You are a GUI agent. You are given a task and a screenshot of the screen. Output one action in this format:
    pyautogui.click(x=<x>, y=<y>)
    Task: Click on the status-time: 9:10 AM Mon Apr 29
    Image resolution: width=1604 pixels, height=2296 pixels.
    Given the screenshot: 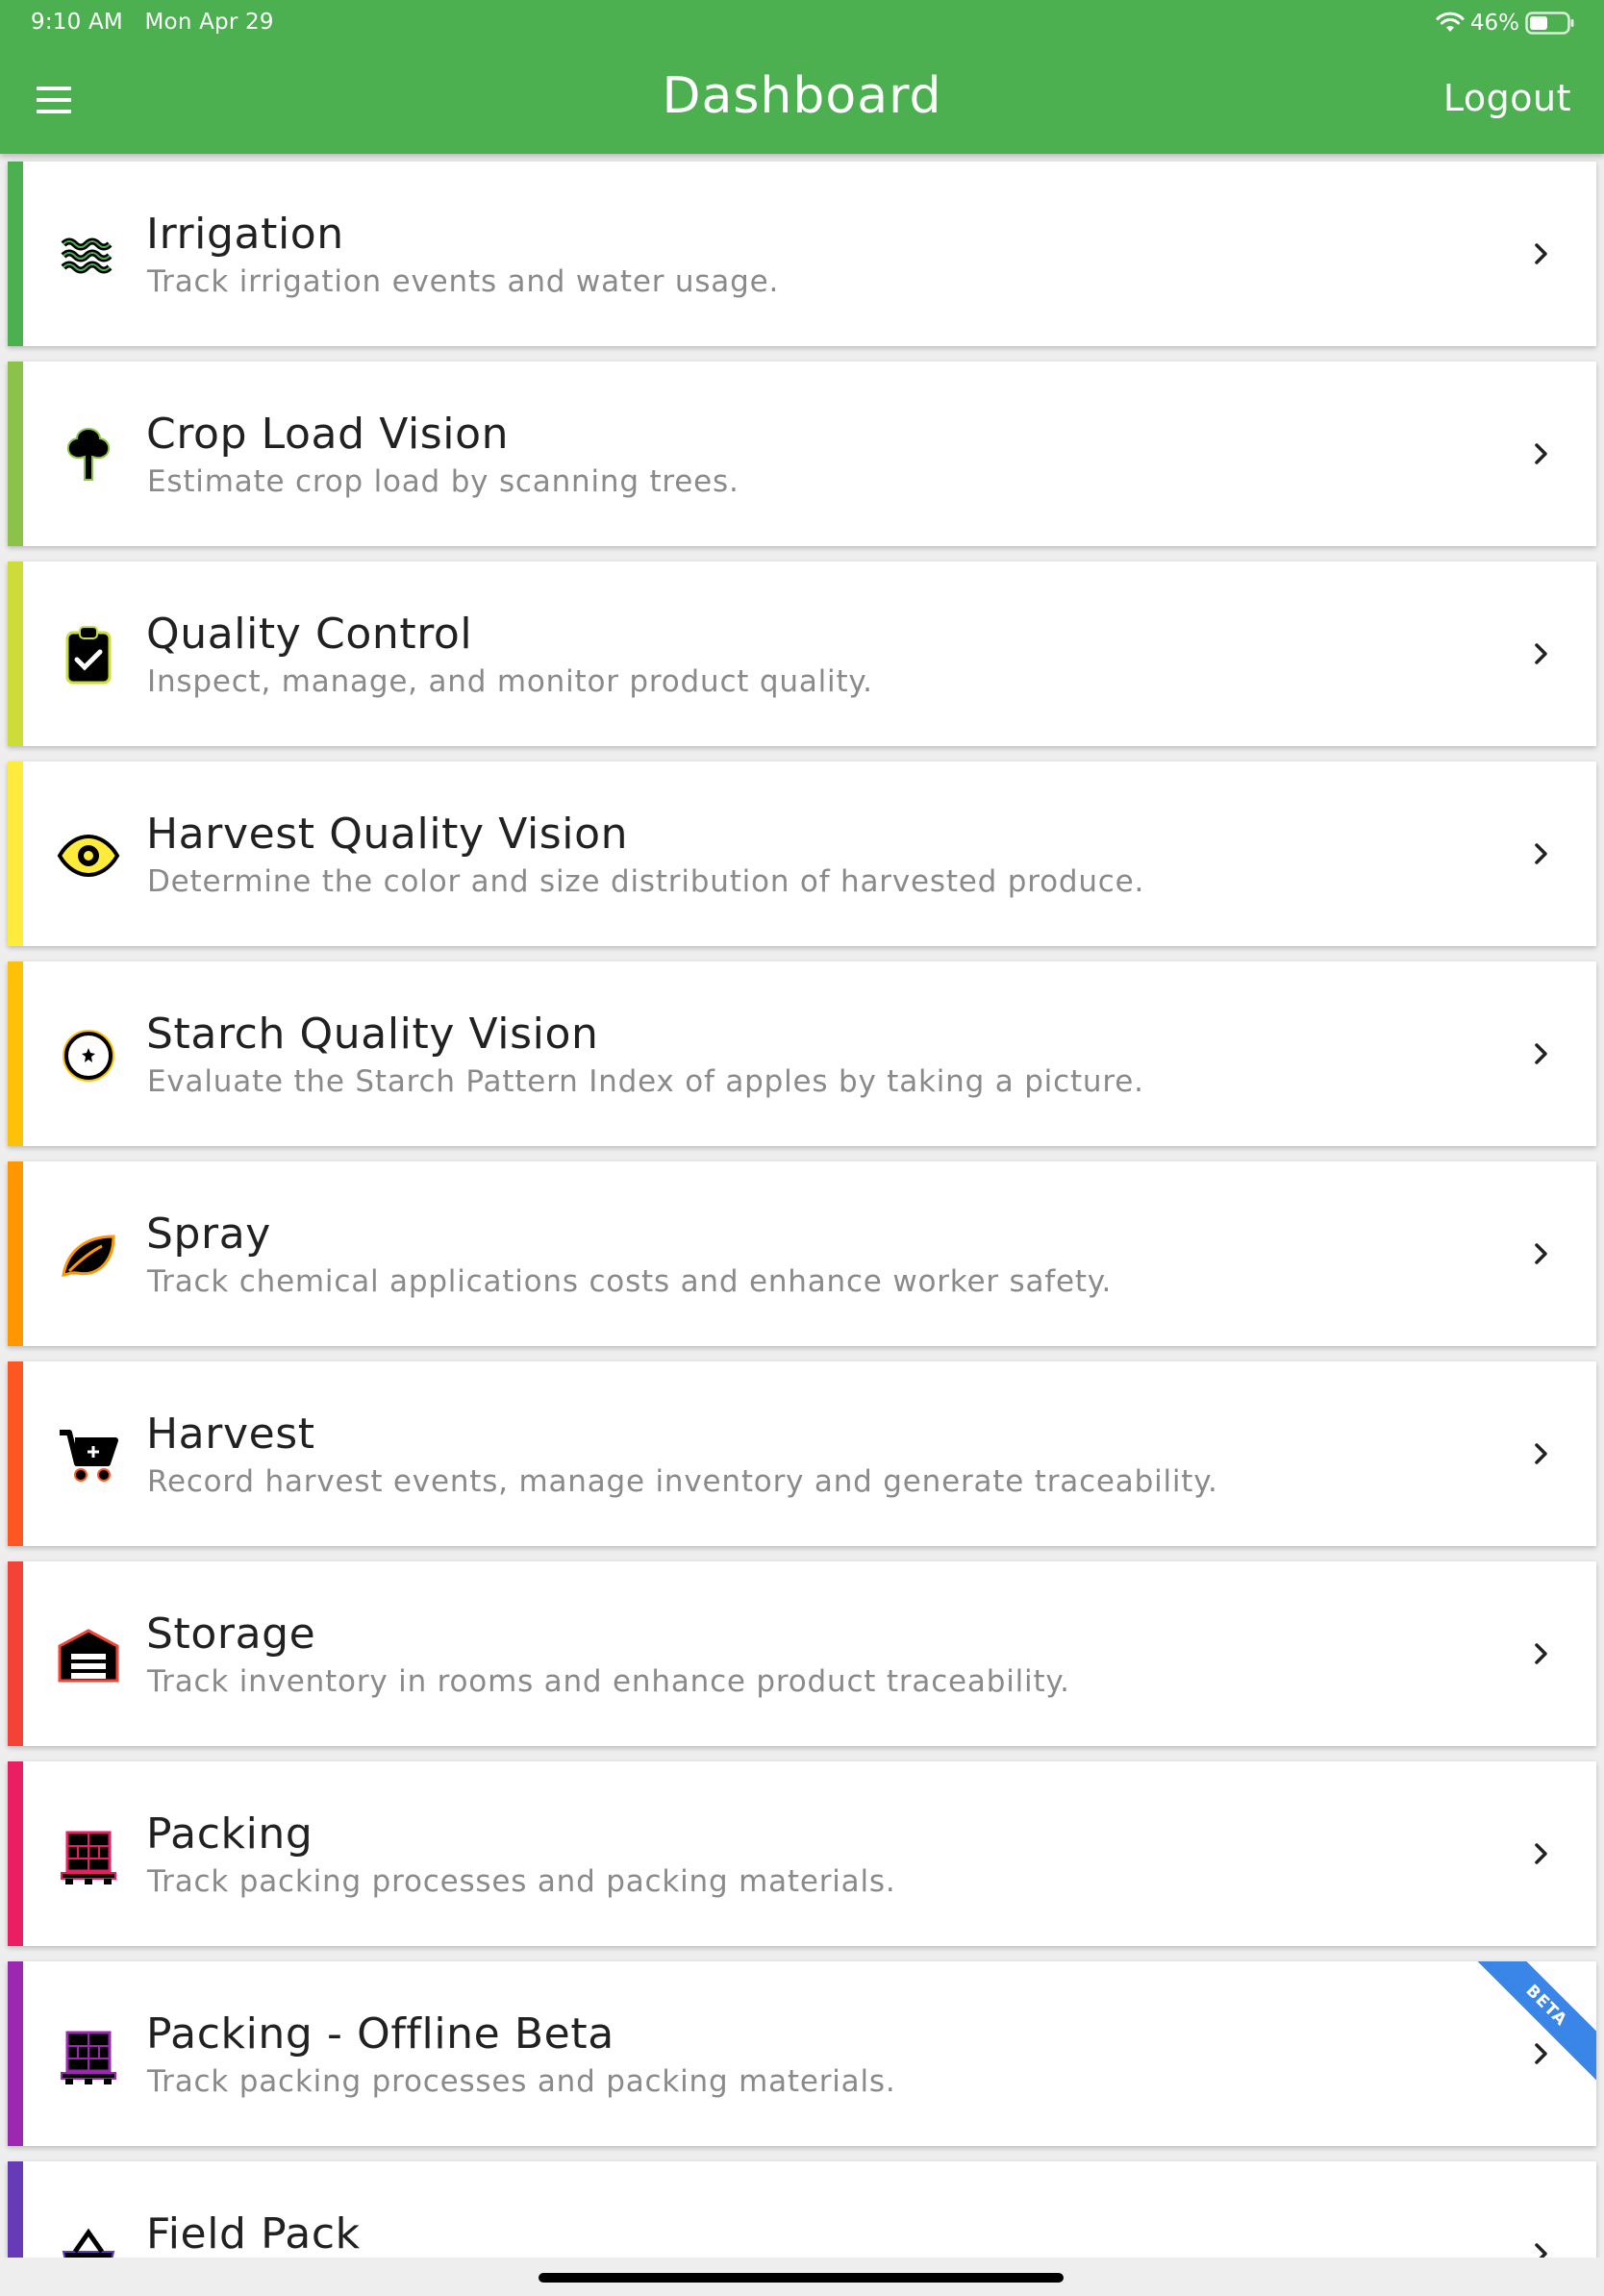 What is the action you would take?
    pyautogui.click(x=152, y=22)
    